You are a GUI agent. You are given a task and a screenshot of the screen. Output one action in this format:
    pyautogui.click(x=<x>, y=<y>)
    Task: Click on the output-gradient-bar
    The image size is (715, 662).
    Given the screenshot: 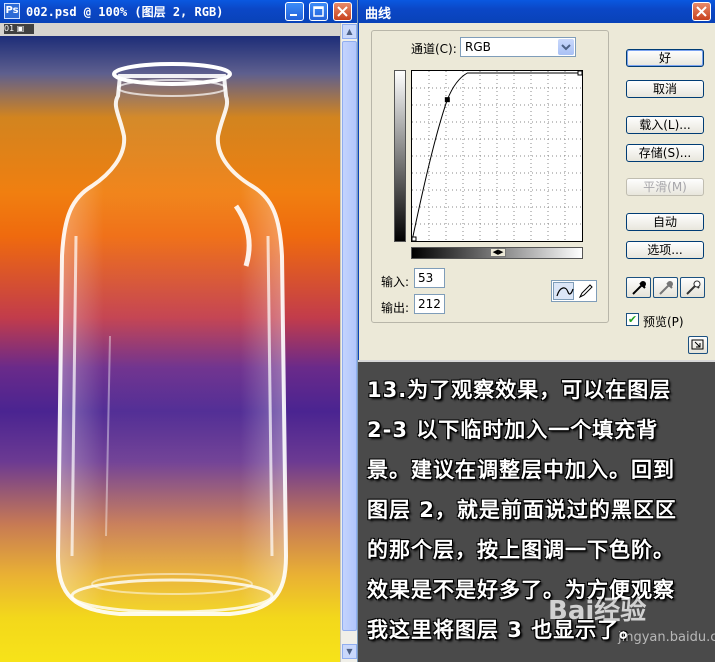 What is the action you would take?
    pyautogui.click(x=400, y=156)
    